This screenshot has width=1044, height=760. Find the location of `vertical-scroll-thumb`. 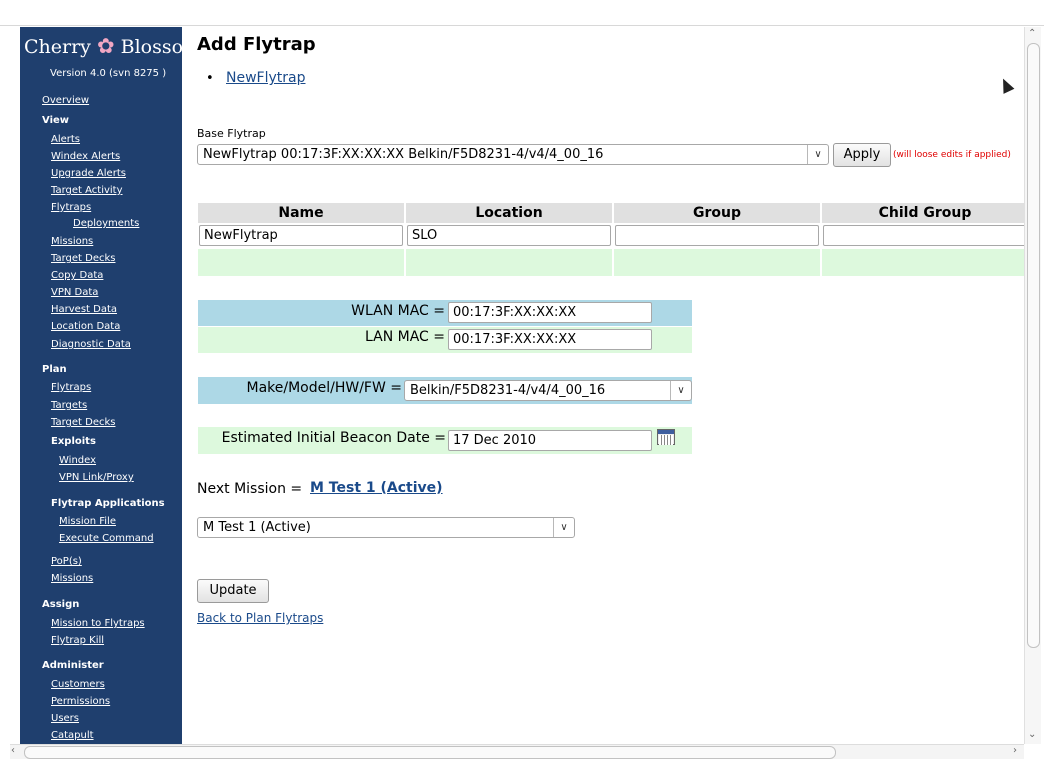

vertical-scroll-thumb is located at coordinates (1033, 345).